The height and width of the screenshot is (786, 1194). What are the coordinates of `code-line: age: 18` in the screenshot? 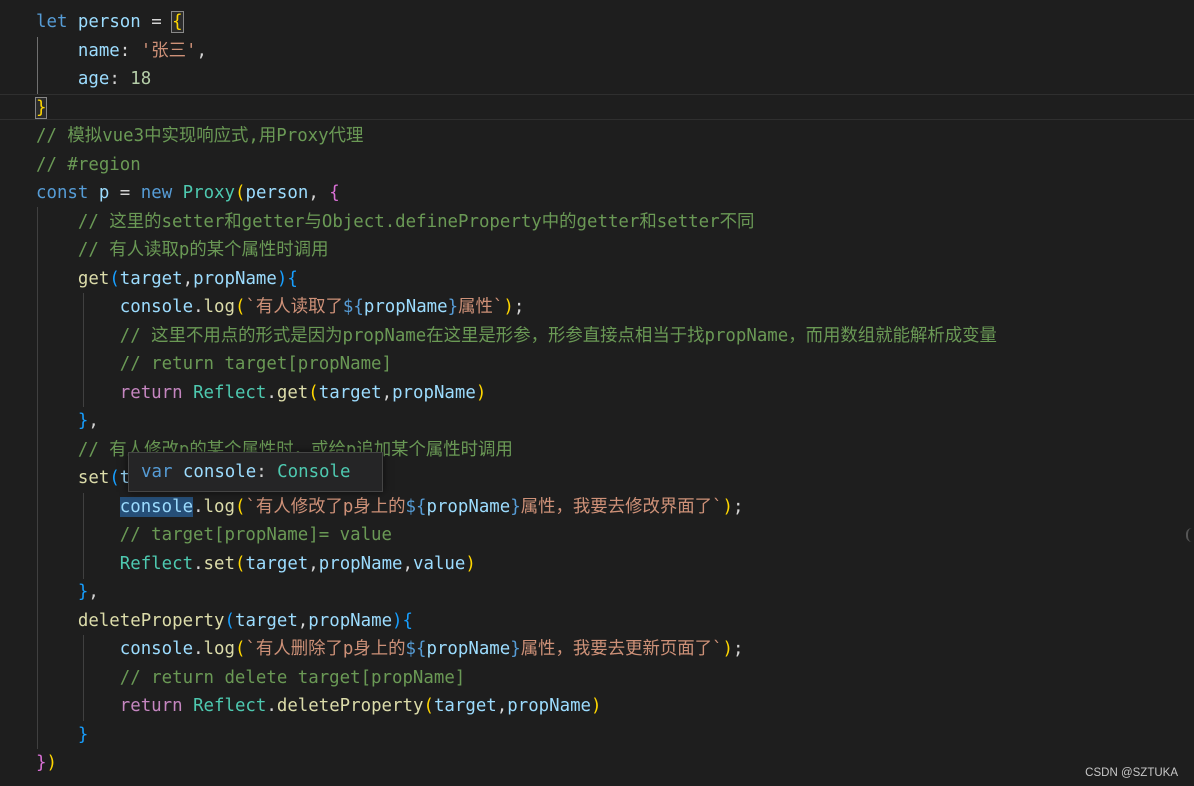 It's located at (93, 79).